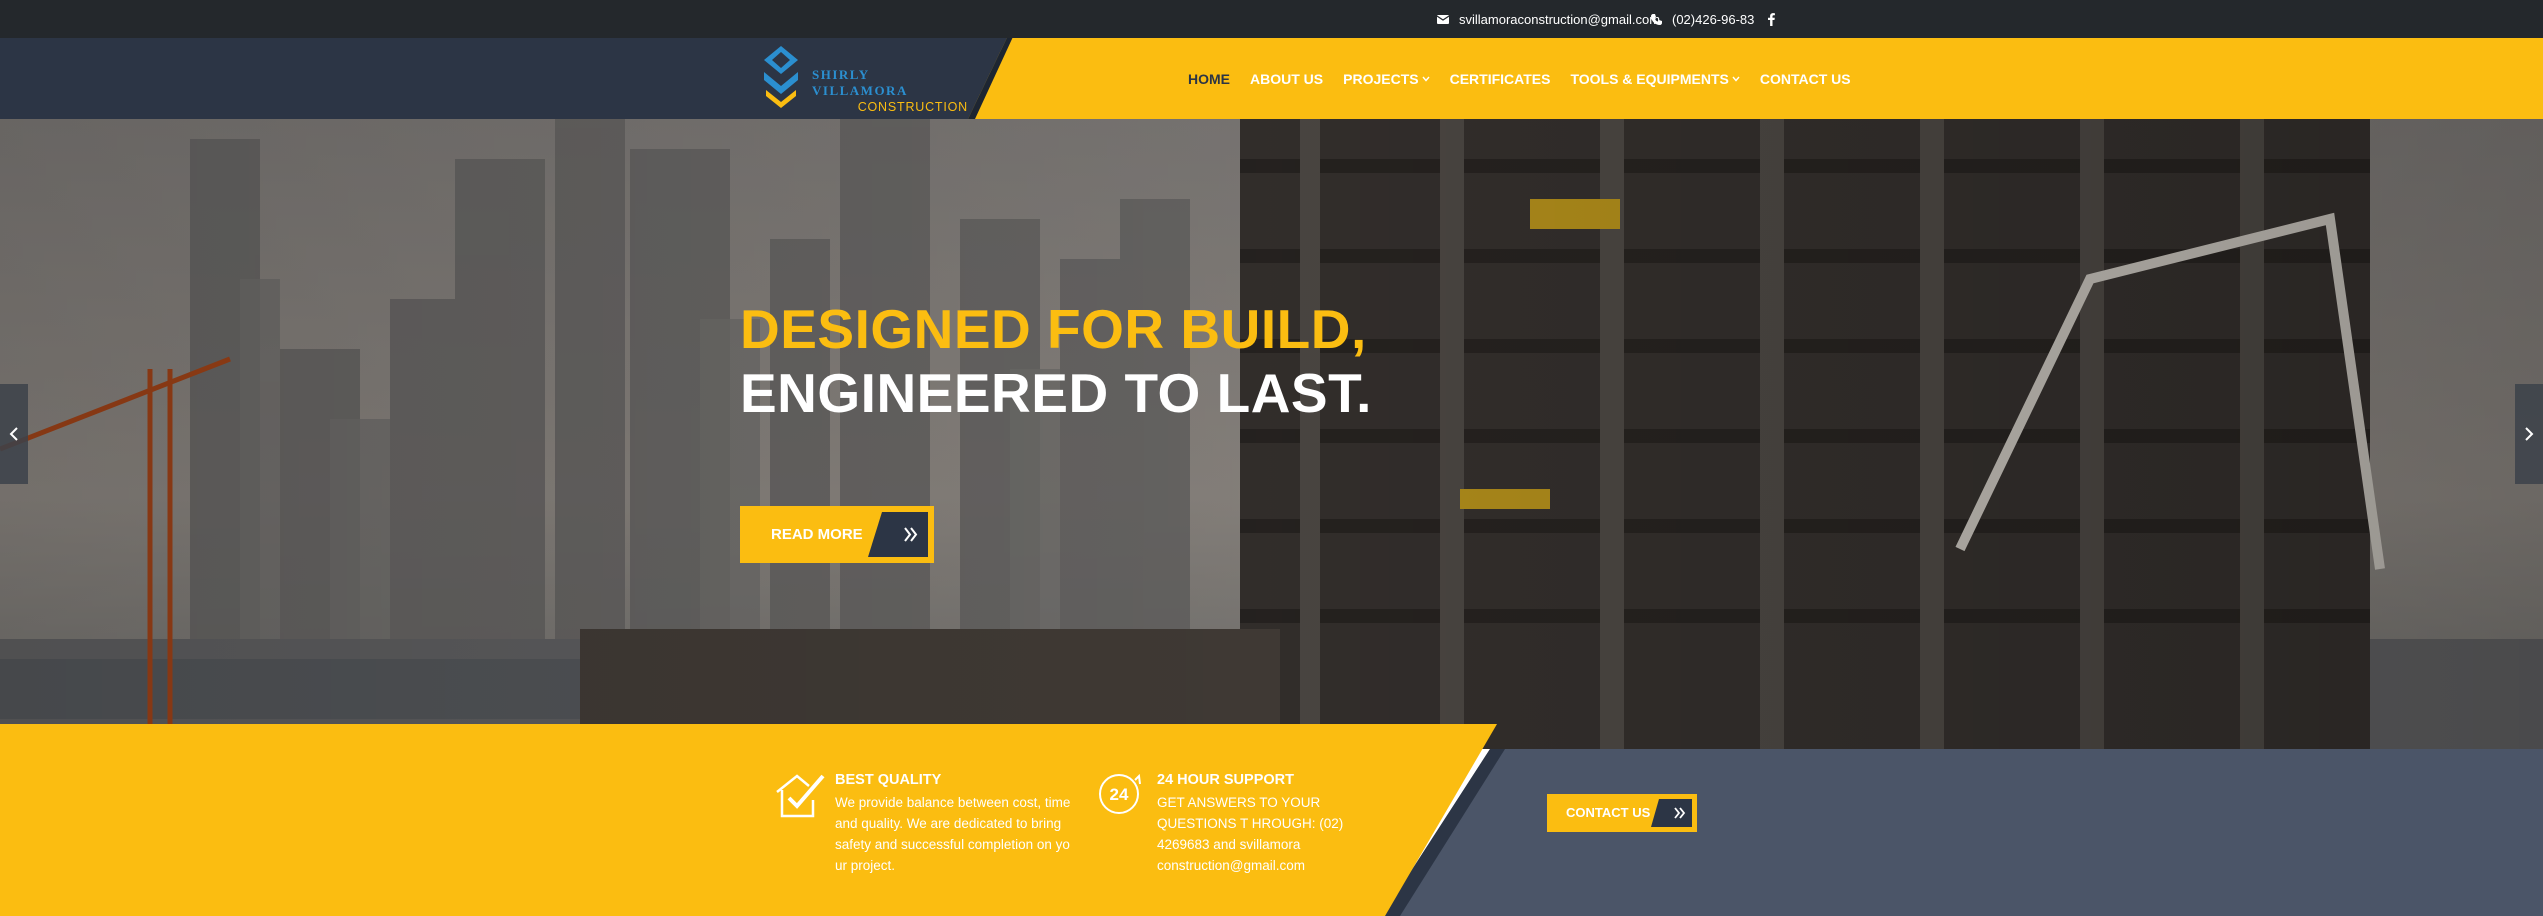 The image size is (2543, 916). Describe the element at coordinates (1771, 19) in the screenshot. I see `facebook-icon` at that location.